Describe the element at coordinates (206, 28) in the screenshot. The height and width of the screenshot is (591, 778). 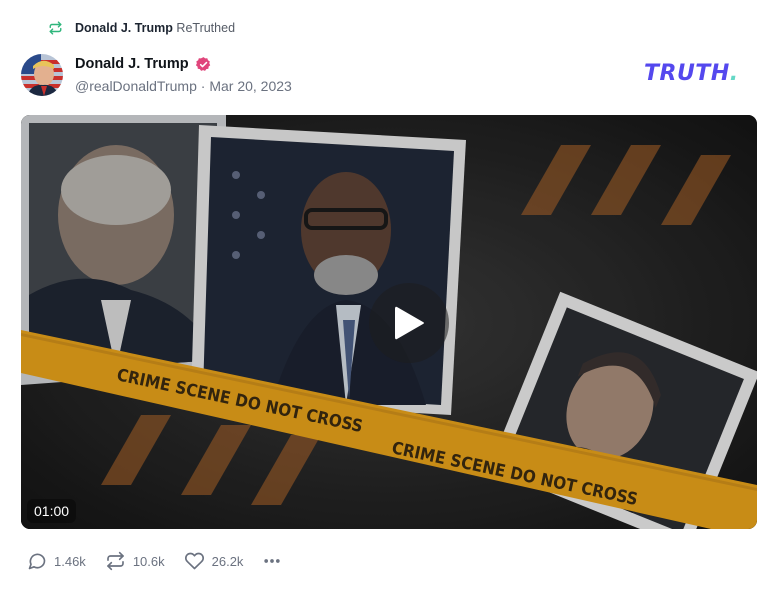
I see `retruth-label: ReTruthed` at that location.